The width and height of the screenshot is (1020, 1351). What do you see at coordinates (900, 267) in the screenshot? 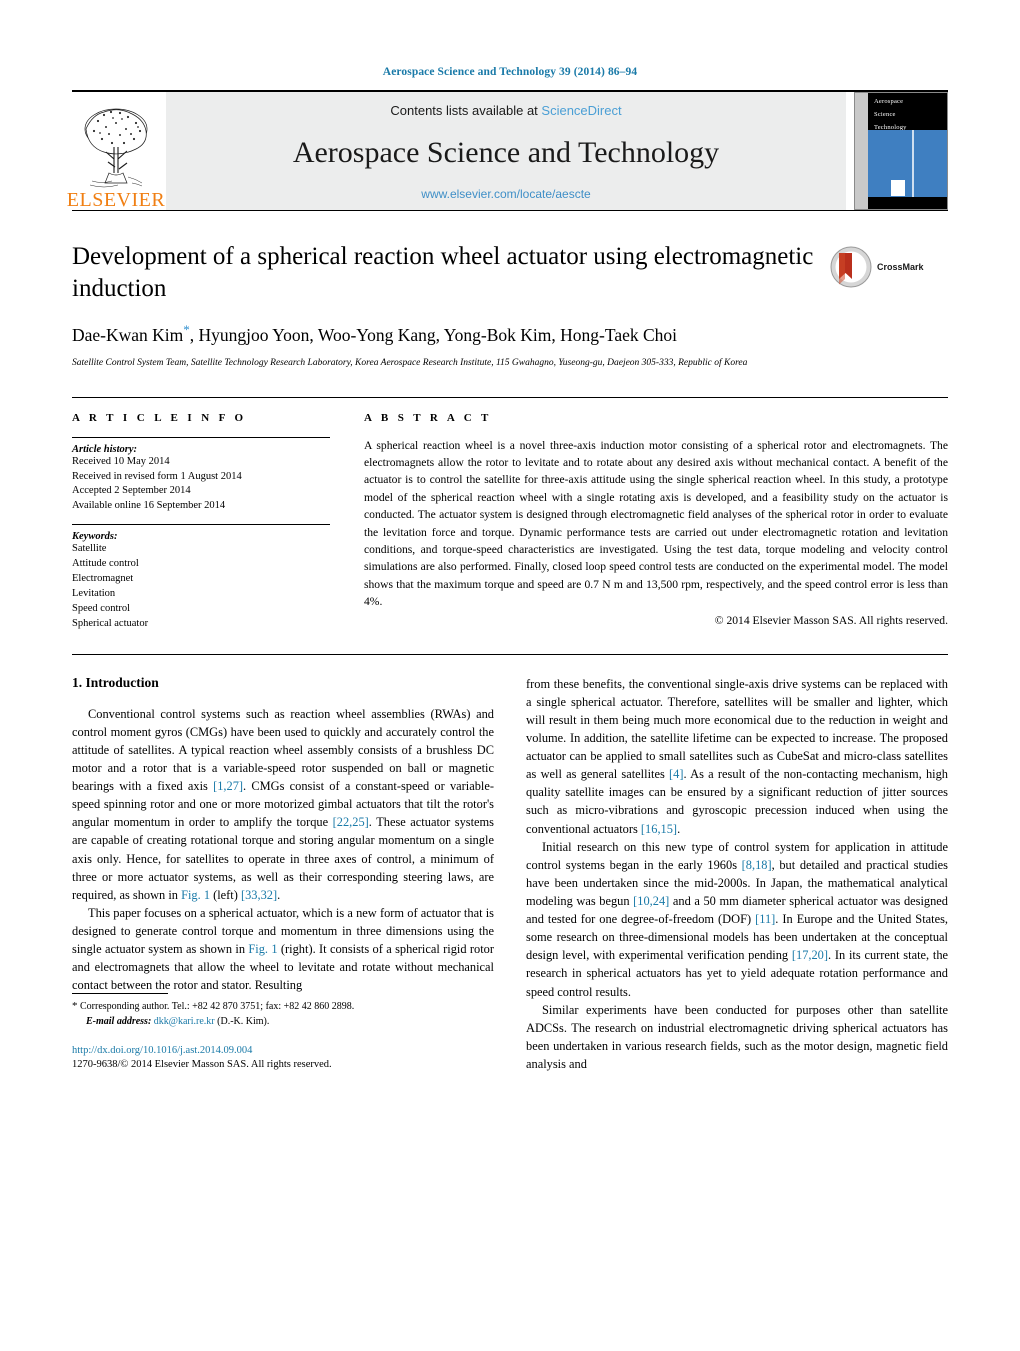
I see `crossmark-label: CrossMark` at bounding box center [900, 267].